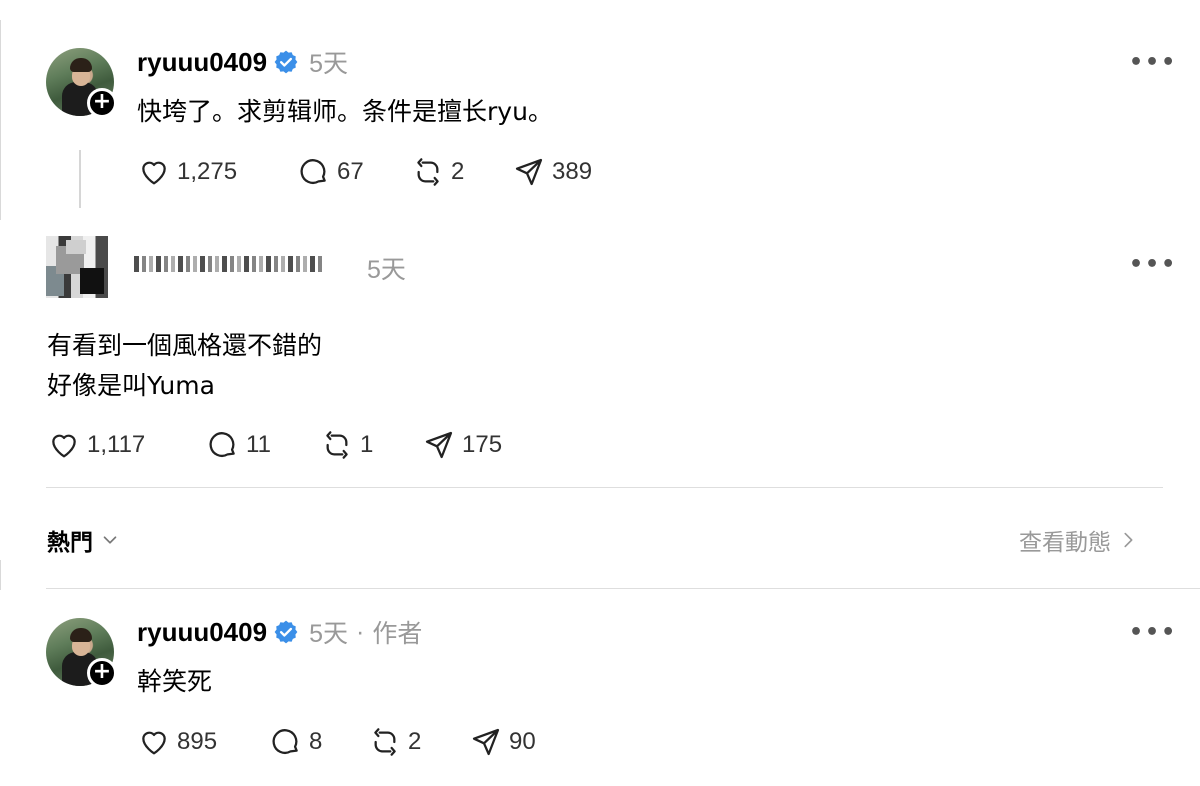  I want to click on like-count: 1,275, so click(207, 171).